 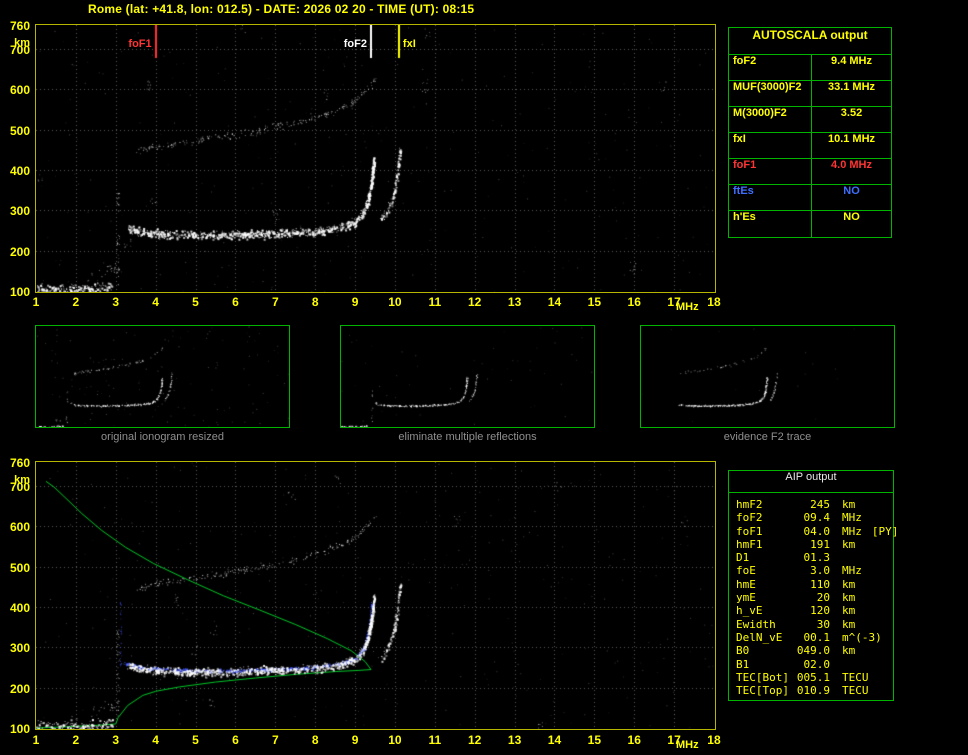 I want to click on parameter-label: h'Es, so click(x=770, y=224).